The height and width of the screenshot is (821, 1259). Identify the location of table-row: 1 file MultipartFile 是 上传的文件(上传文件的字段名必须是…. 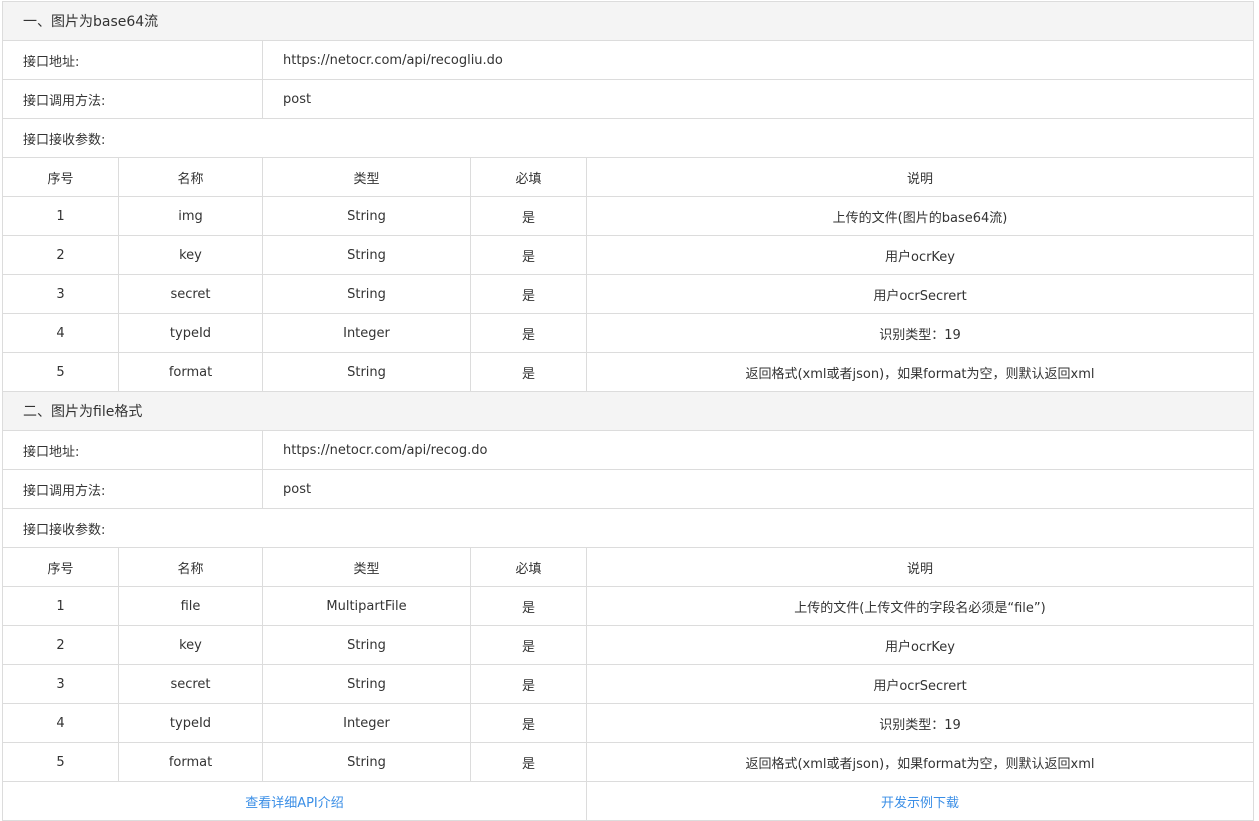
(628, 606).